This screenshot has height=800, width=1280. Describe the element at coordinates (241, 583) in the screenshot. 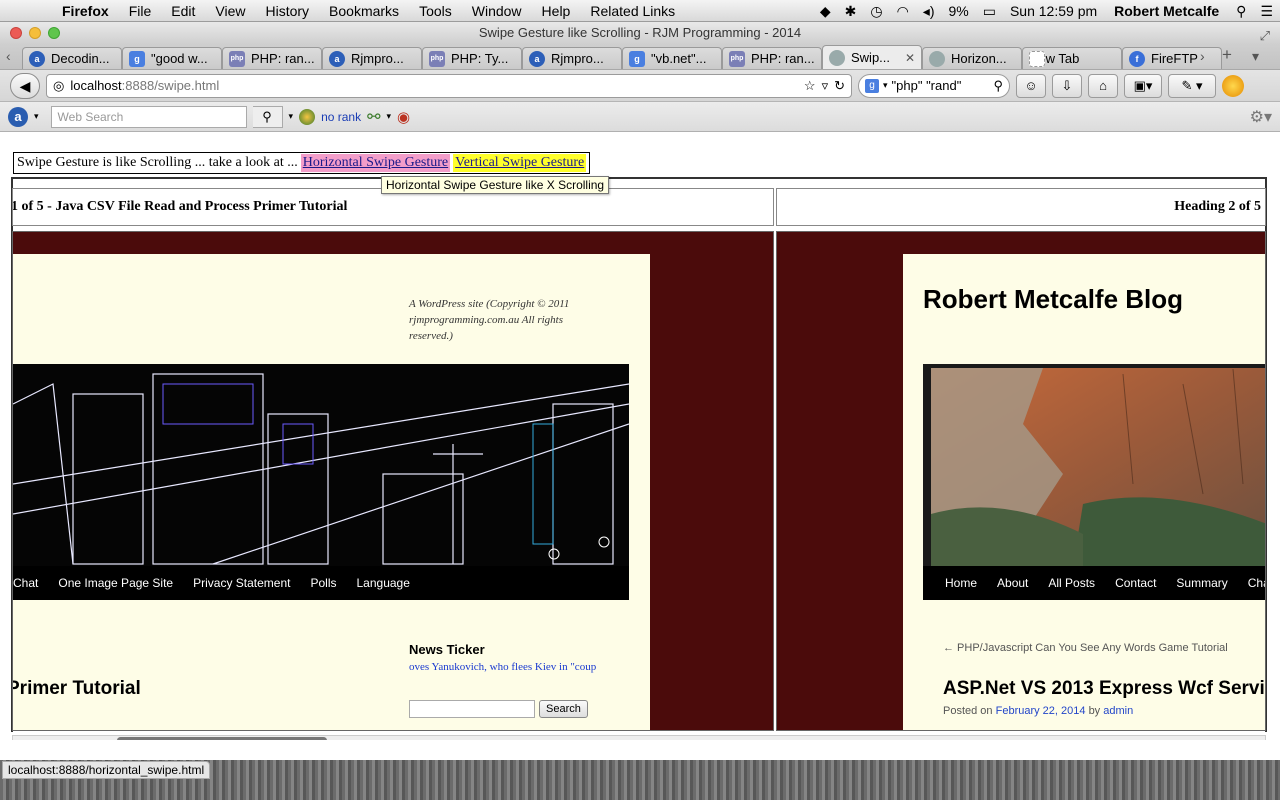

I see `menu-item-privacy: Privacy Statement` at that location.